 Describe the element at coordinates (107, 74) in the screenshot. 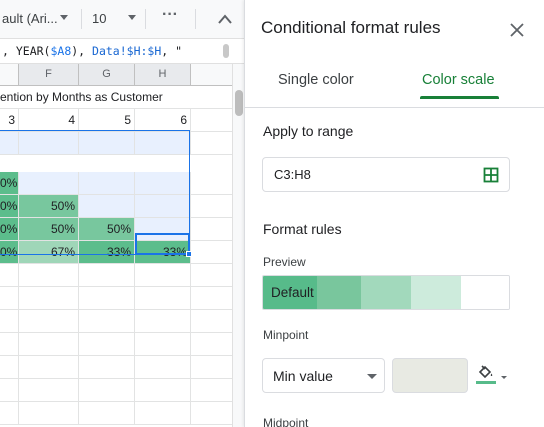

I see `column-header-g: G` at that location.